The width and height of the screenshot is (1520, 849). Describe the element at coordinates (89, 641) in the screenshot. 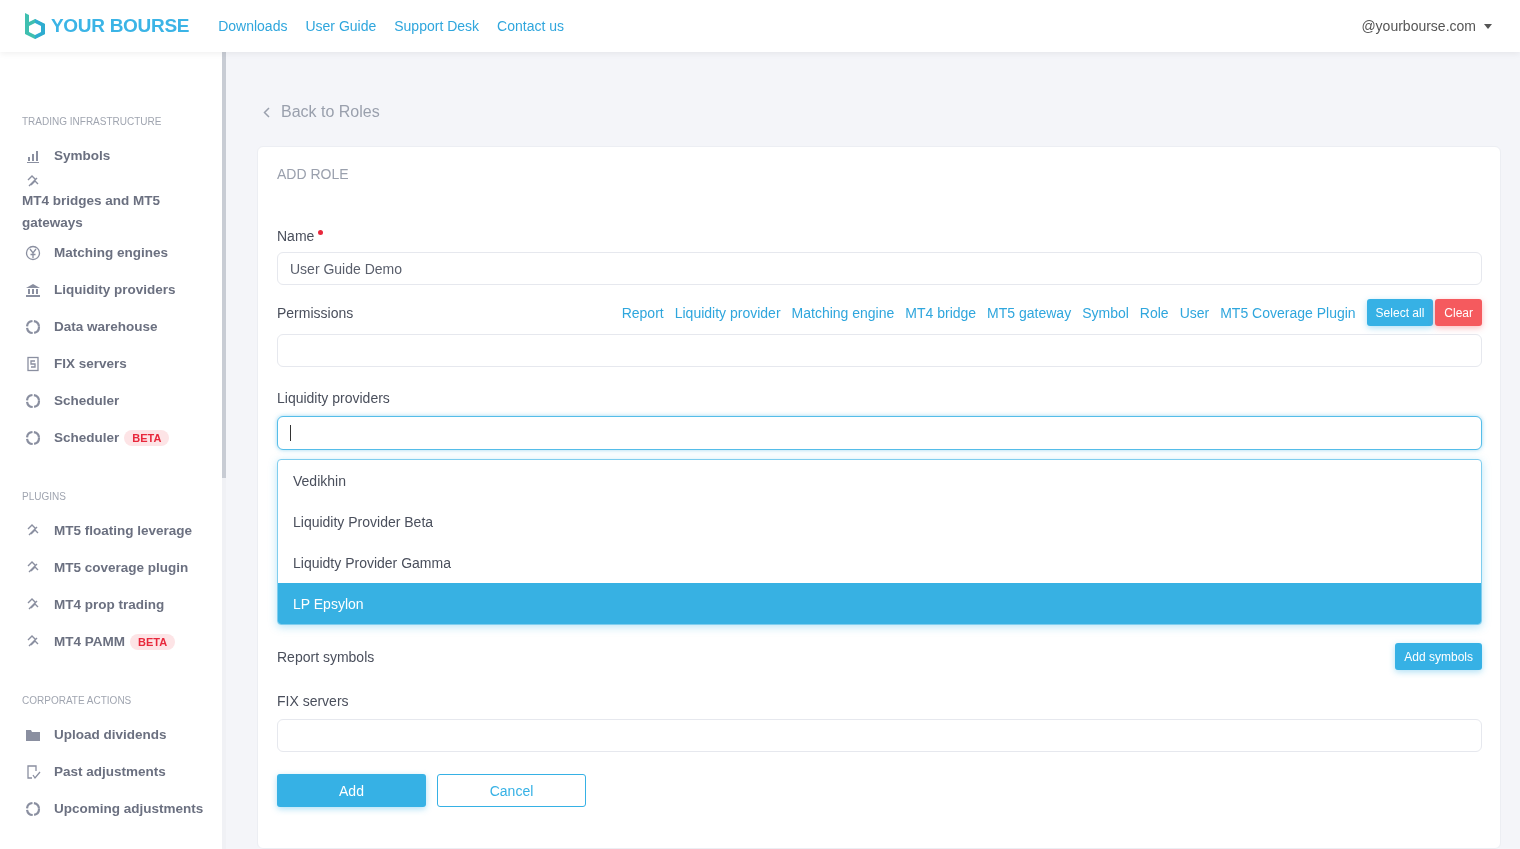

I see `sidebar-item: MT4 PAMM` at that location.